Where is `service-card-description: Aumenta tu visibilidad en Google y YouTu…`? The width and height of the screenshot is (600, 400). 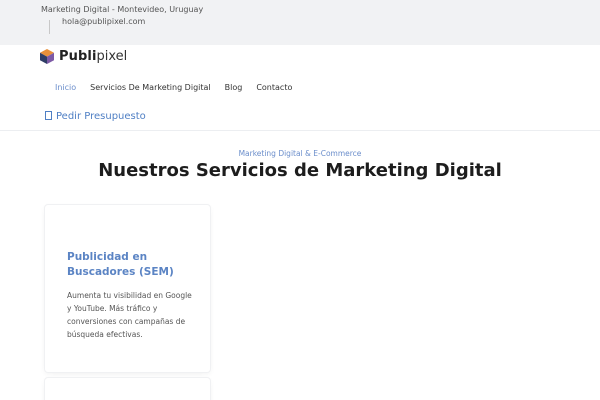 service-card-description: Aumenta tu visibilidad en Google y YouTu… is located at coordinates (129, 315).